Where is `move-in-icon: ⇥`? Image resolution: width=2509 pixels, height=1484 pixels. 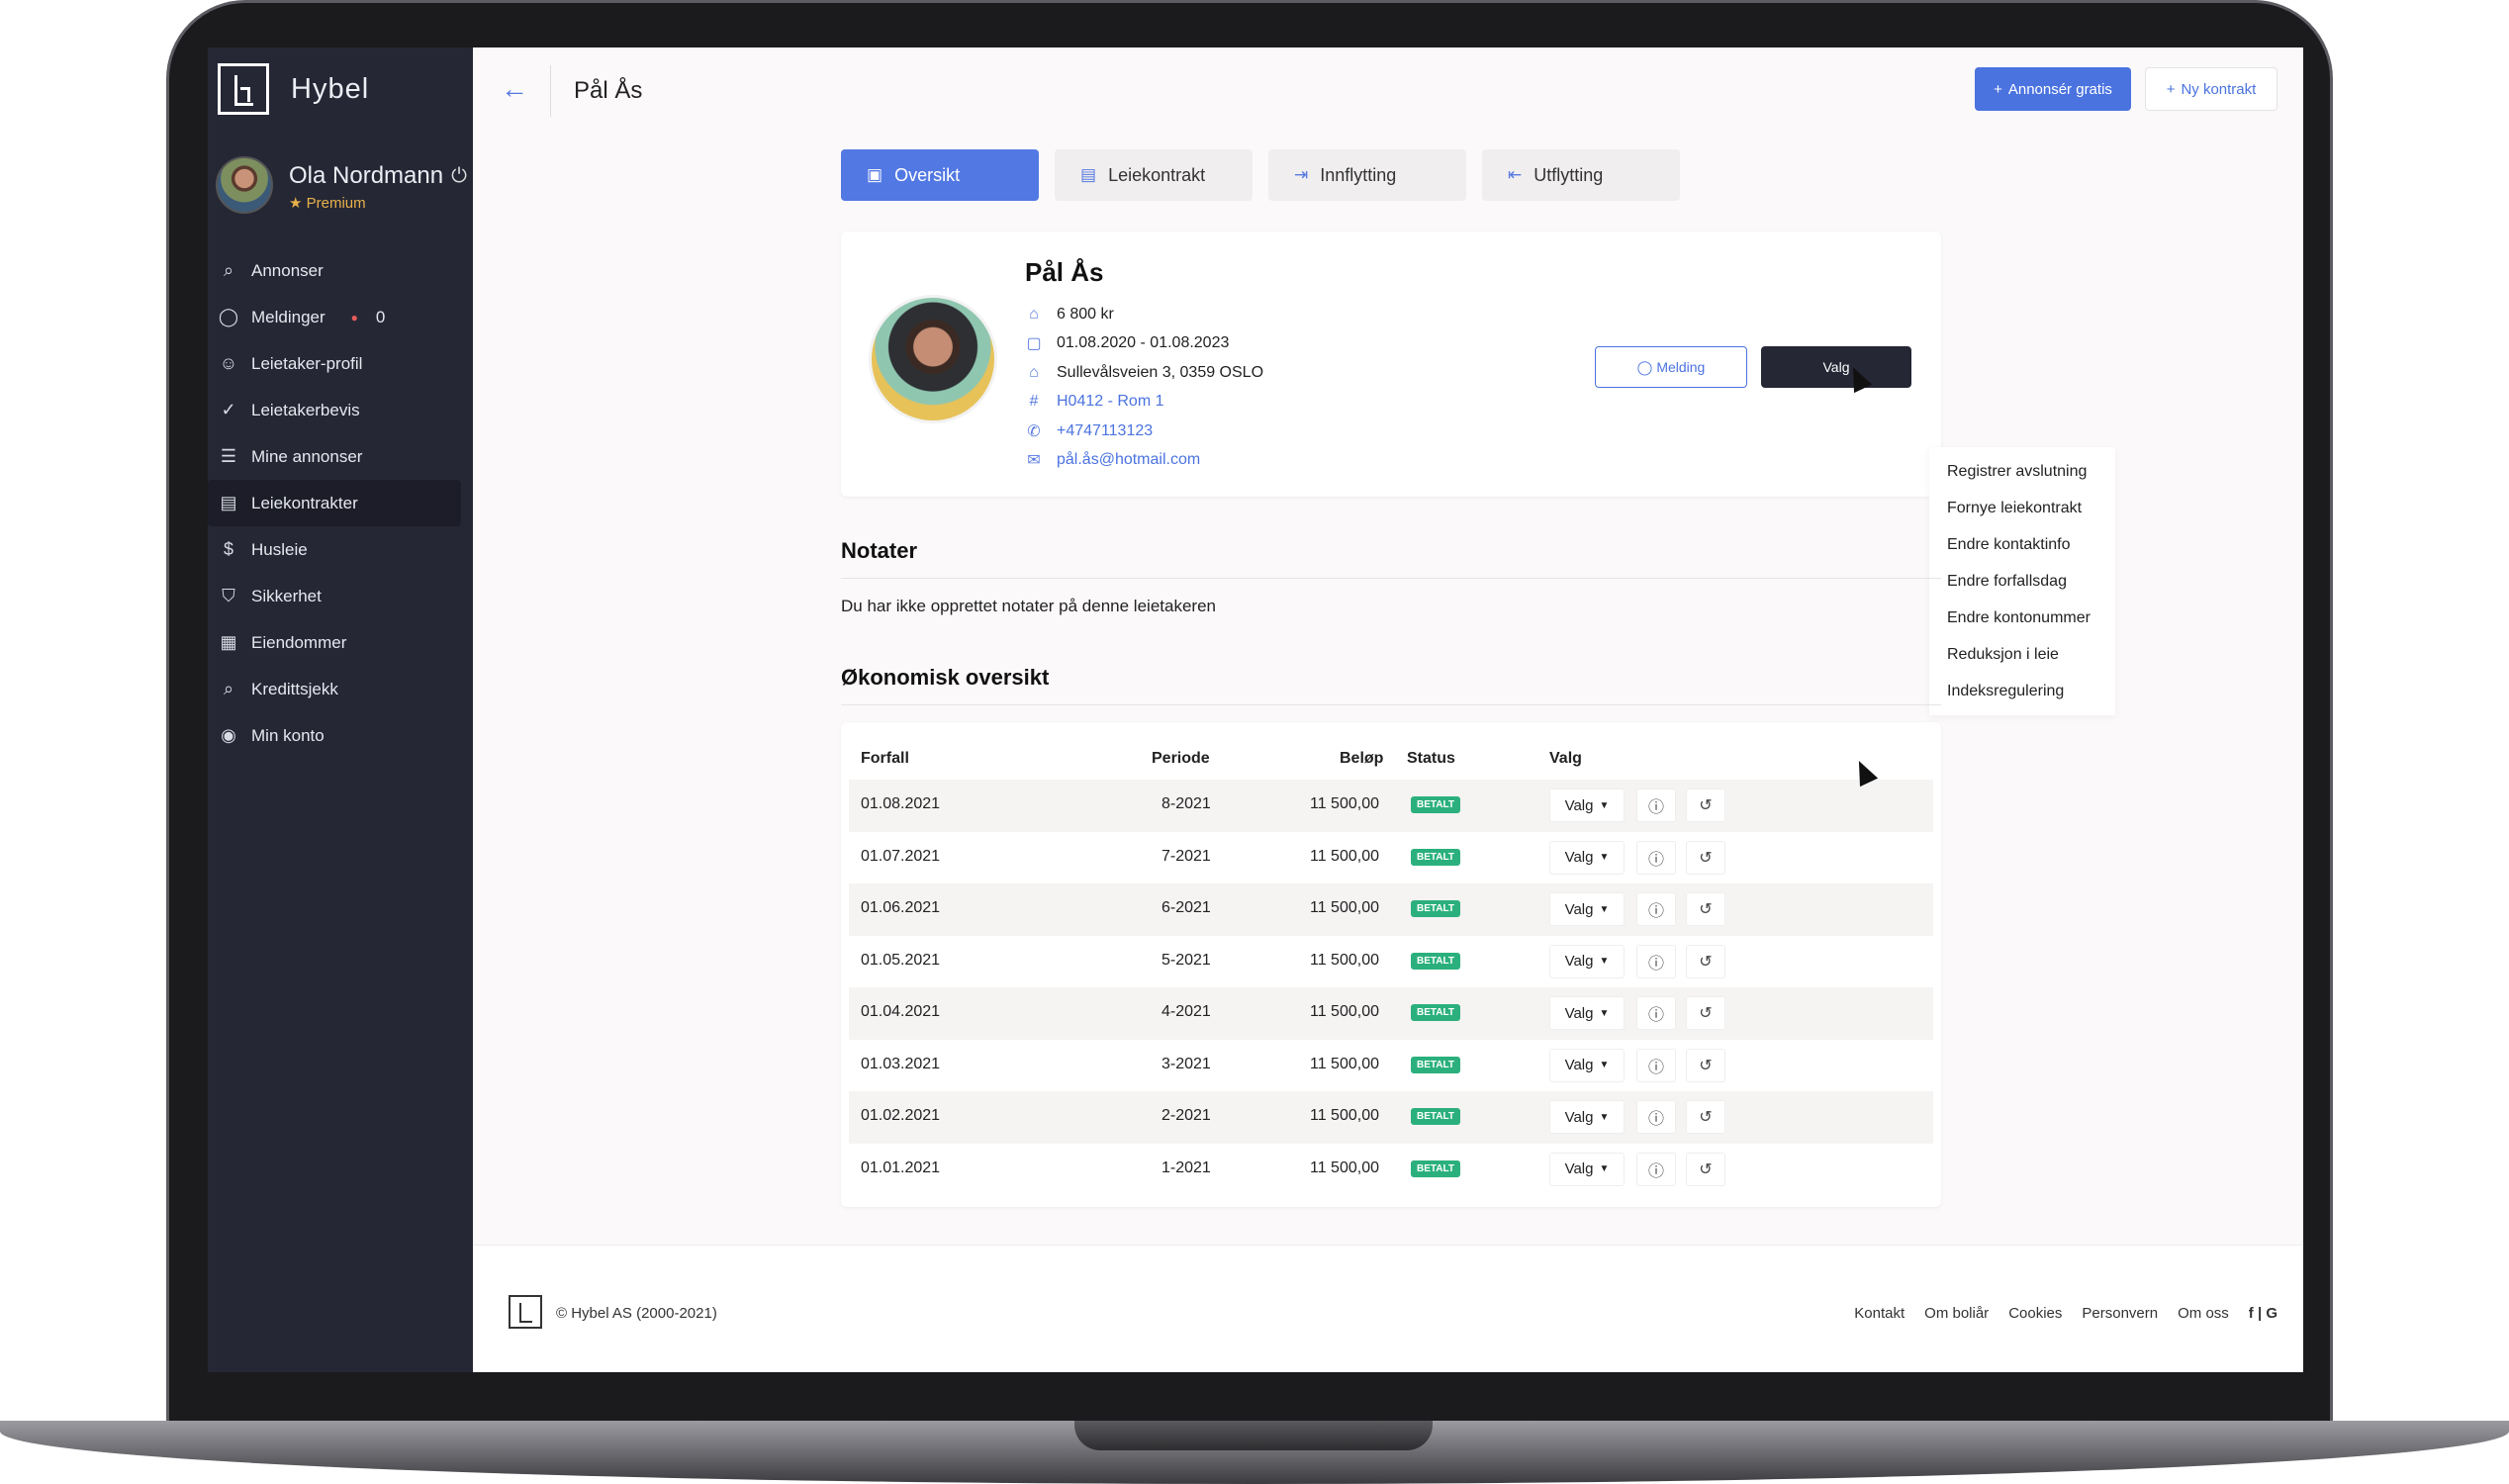
move-in-icon: ⇥ is located at coordinates (1301, 174).